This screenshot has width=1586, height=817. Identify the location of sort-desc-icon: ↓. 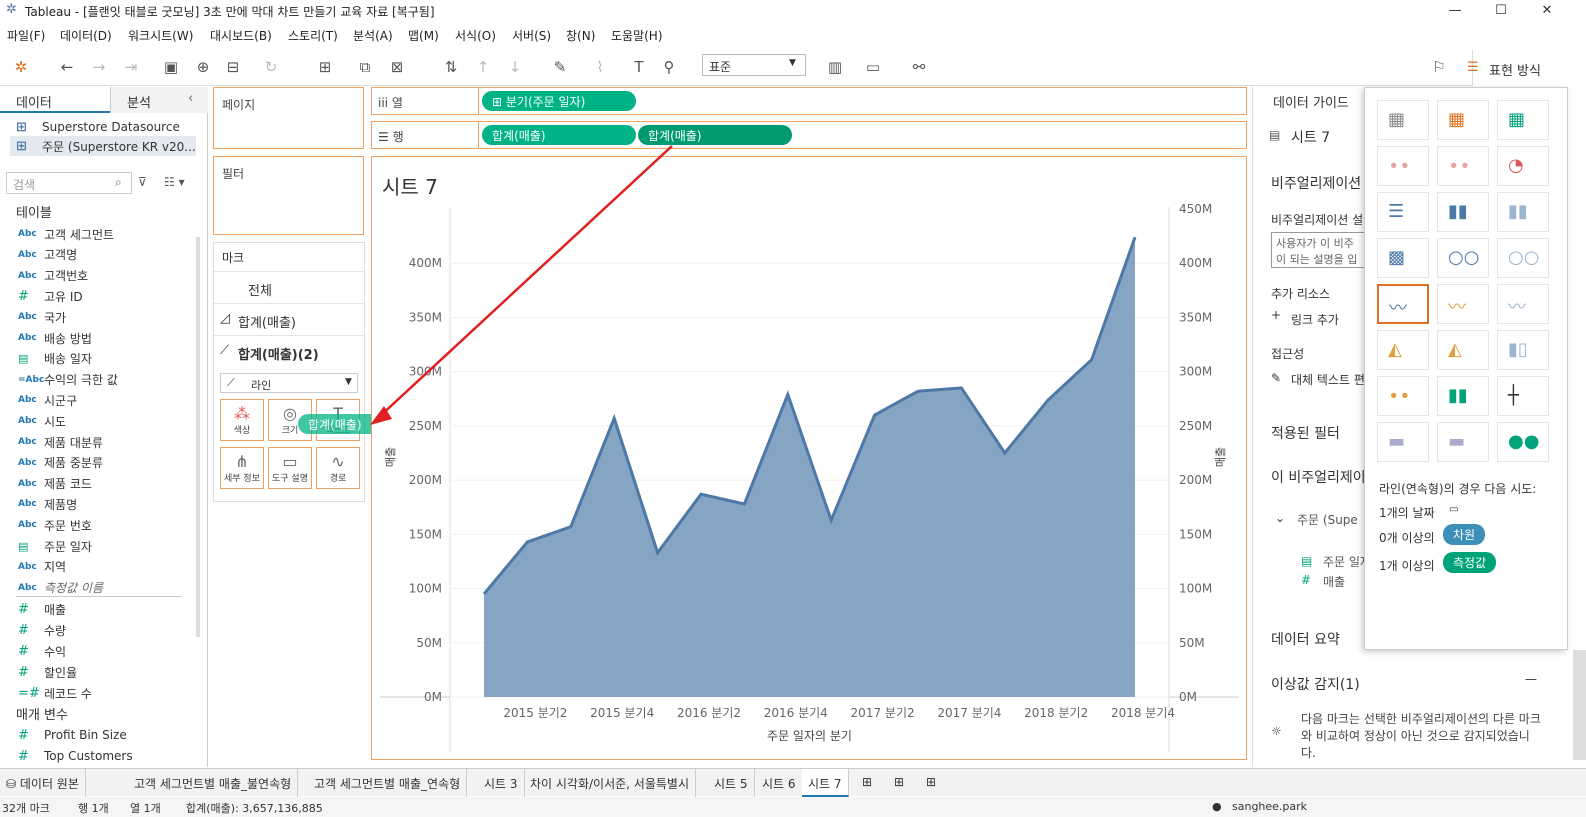
(515, 67).